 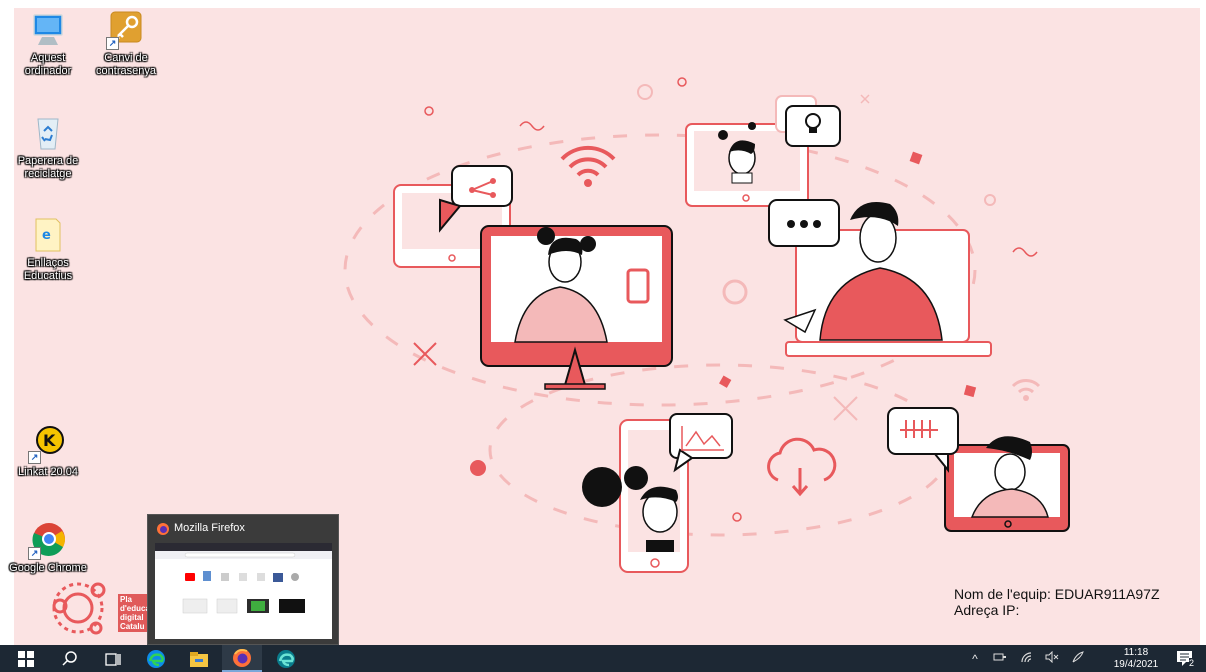 I want to click on desktop-icon-change-password: ↗ Canvi de contrasenya, so click(x=126, y=44).